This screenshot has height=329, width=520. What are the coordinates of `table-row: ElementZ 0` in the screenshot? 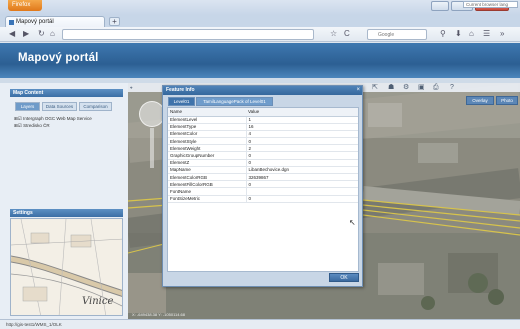 It's located at (263, 163).